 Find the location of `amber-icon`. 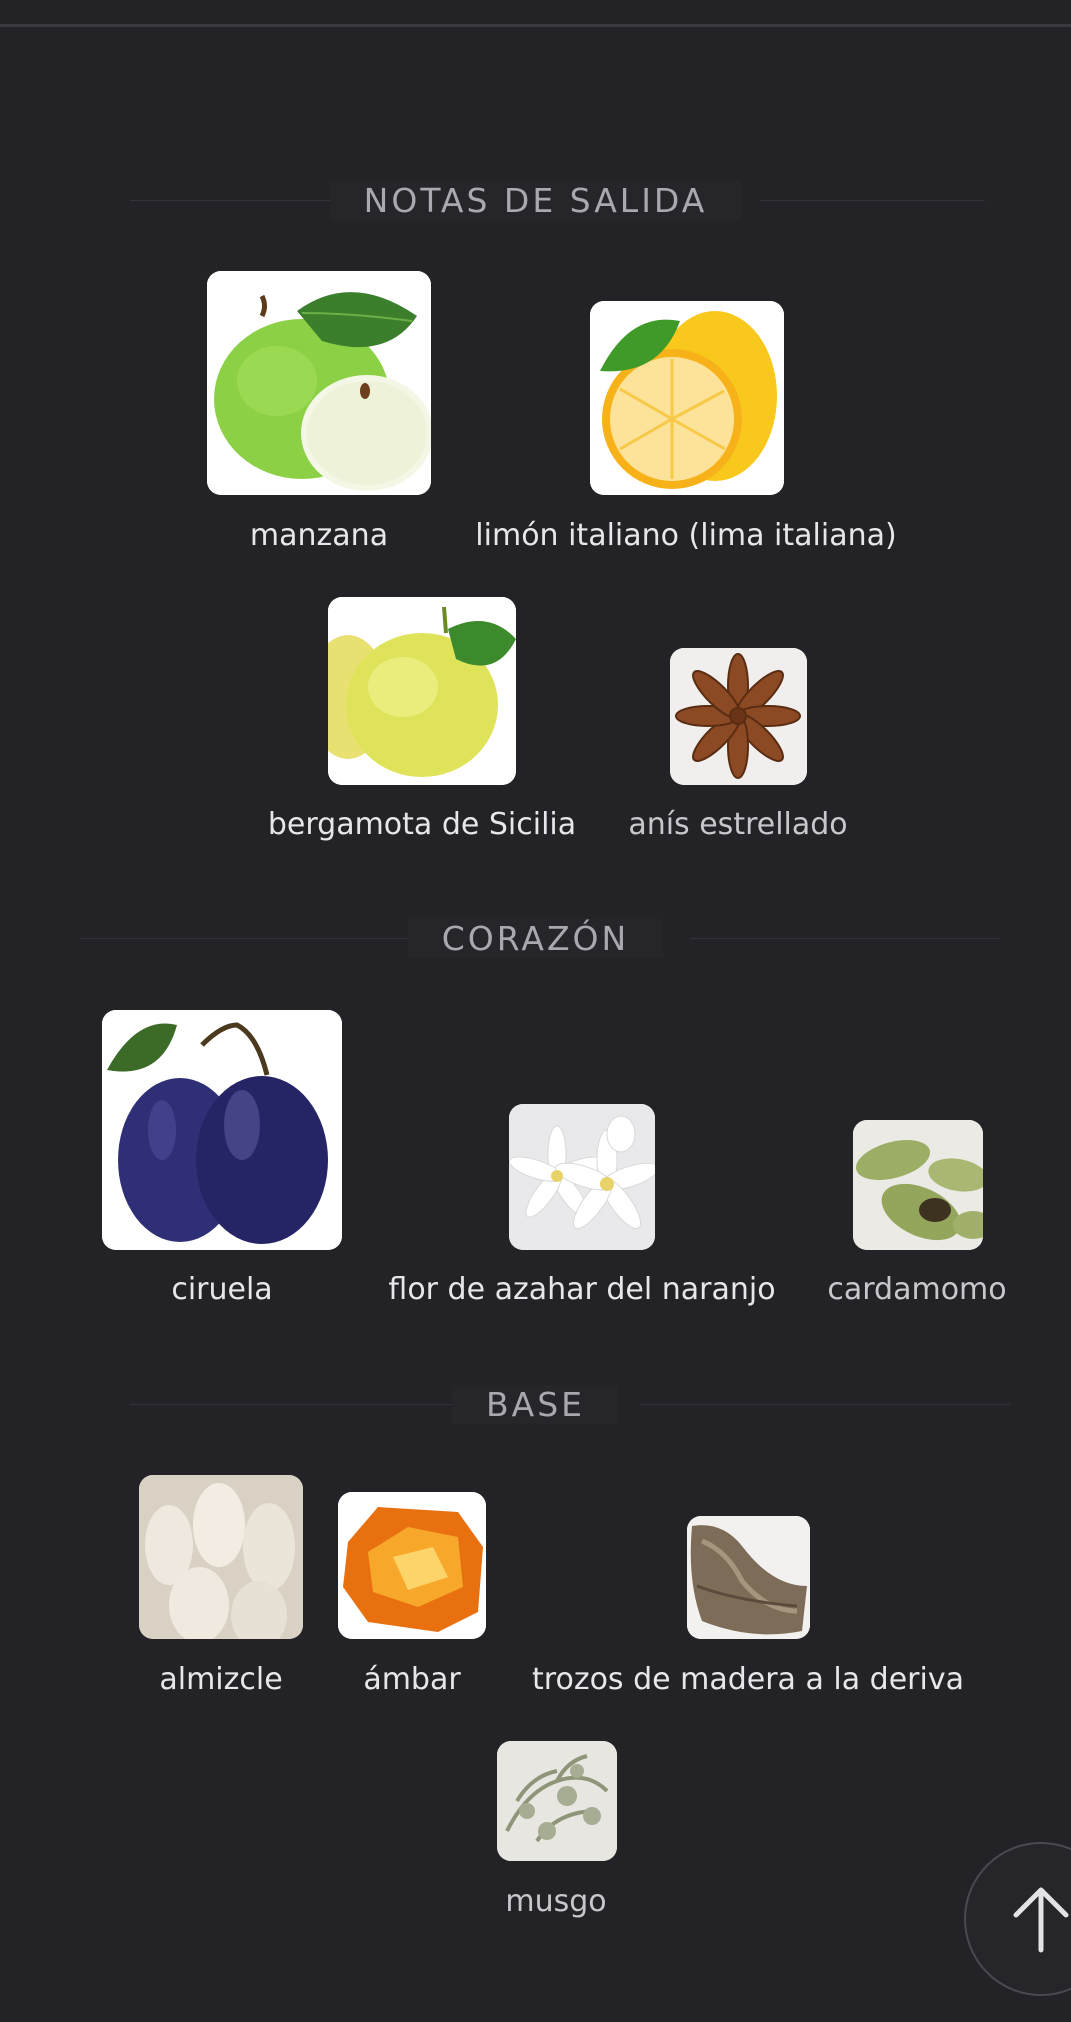

amber-icon is located at coordinates (412, 1565).